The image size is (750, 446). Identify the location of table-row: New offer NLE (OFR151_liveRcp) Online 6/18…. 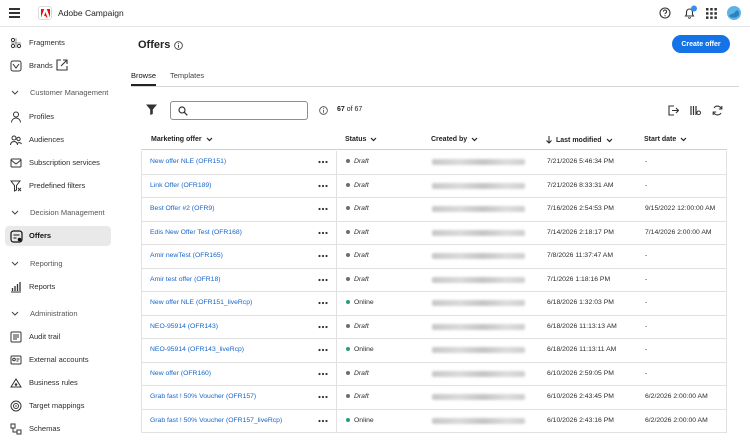
(434, 304).